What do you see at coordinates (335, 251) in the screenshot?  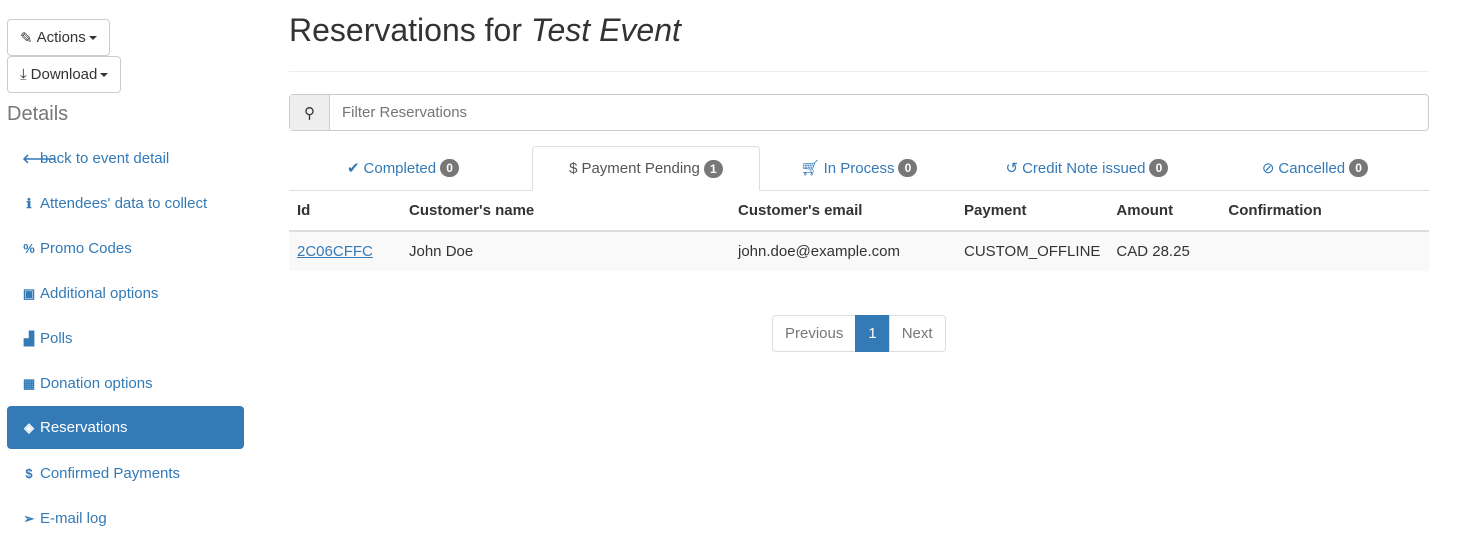 I see `reservation-id-link: 2C06CFFC` at bounding box center [335, 251].